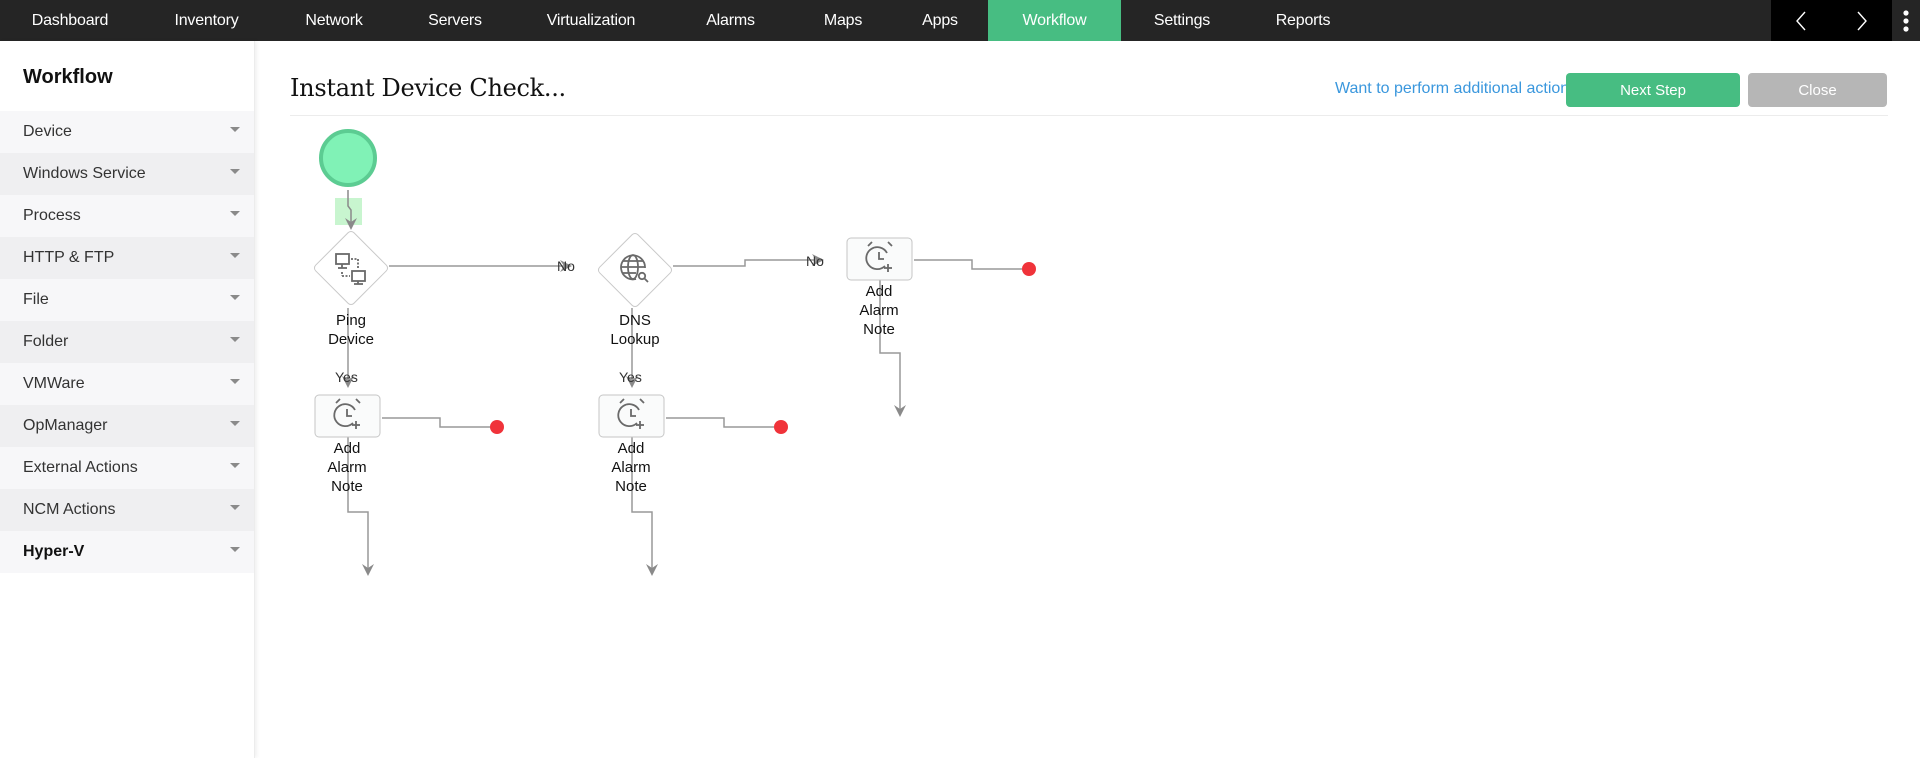 This screenshot has width=1920, height=758. I want to click on edge-note3-end, so click(968, 264).